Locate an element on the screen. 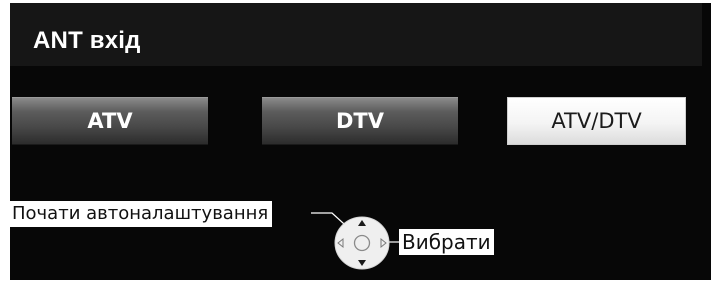  option-atv-dtv-label: ATV/DTV is located at coordinates (596, 121).